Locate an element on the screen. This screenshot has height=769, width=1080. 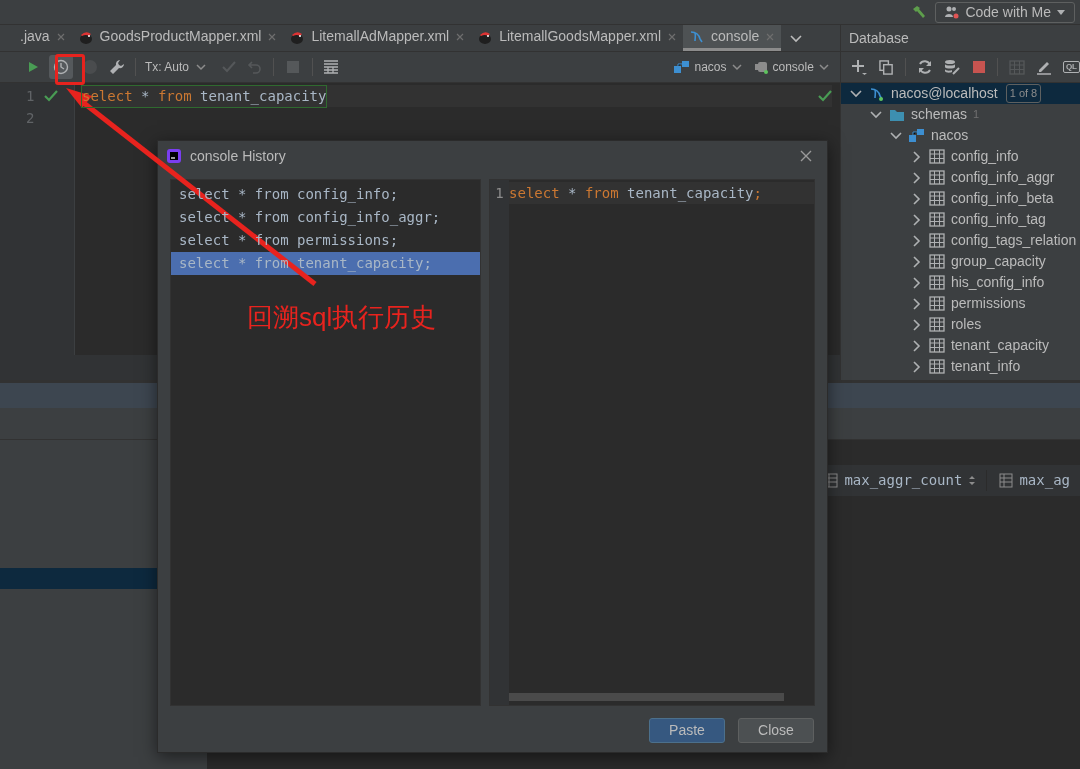
highlight-frame is located at coordinates (70, 69).